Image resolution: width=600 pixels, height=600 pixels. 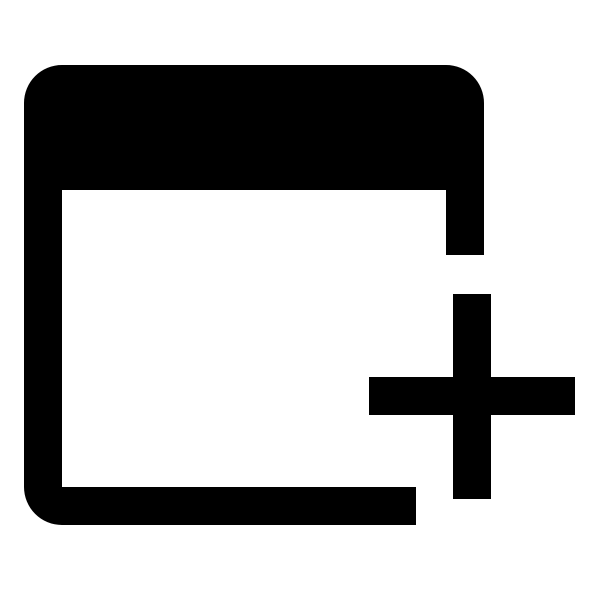 I want to click on plus-horizontal-bar, so click(x=472, y=396).